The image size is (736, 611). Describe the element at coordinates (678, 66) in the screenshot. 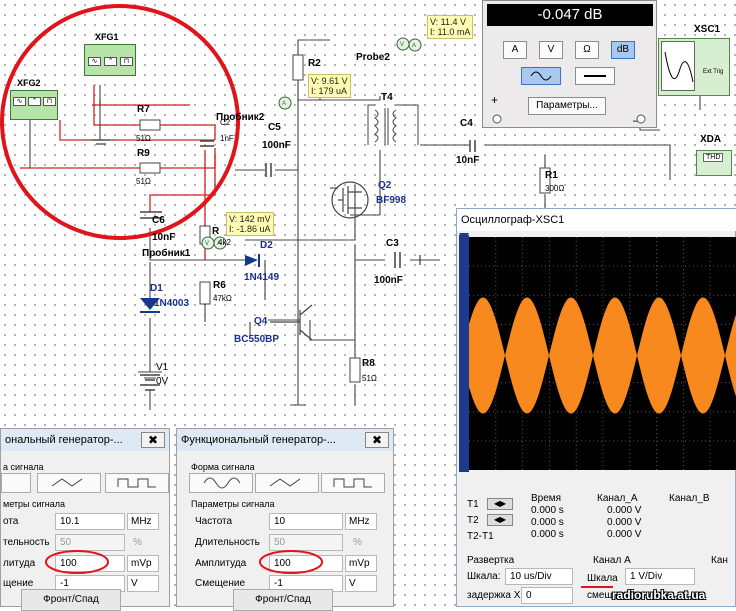

I see `scope-mini-screen` at that location.